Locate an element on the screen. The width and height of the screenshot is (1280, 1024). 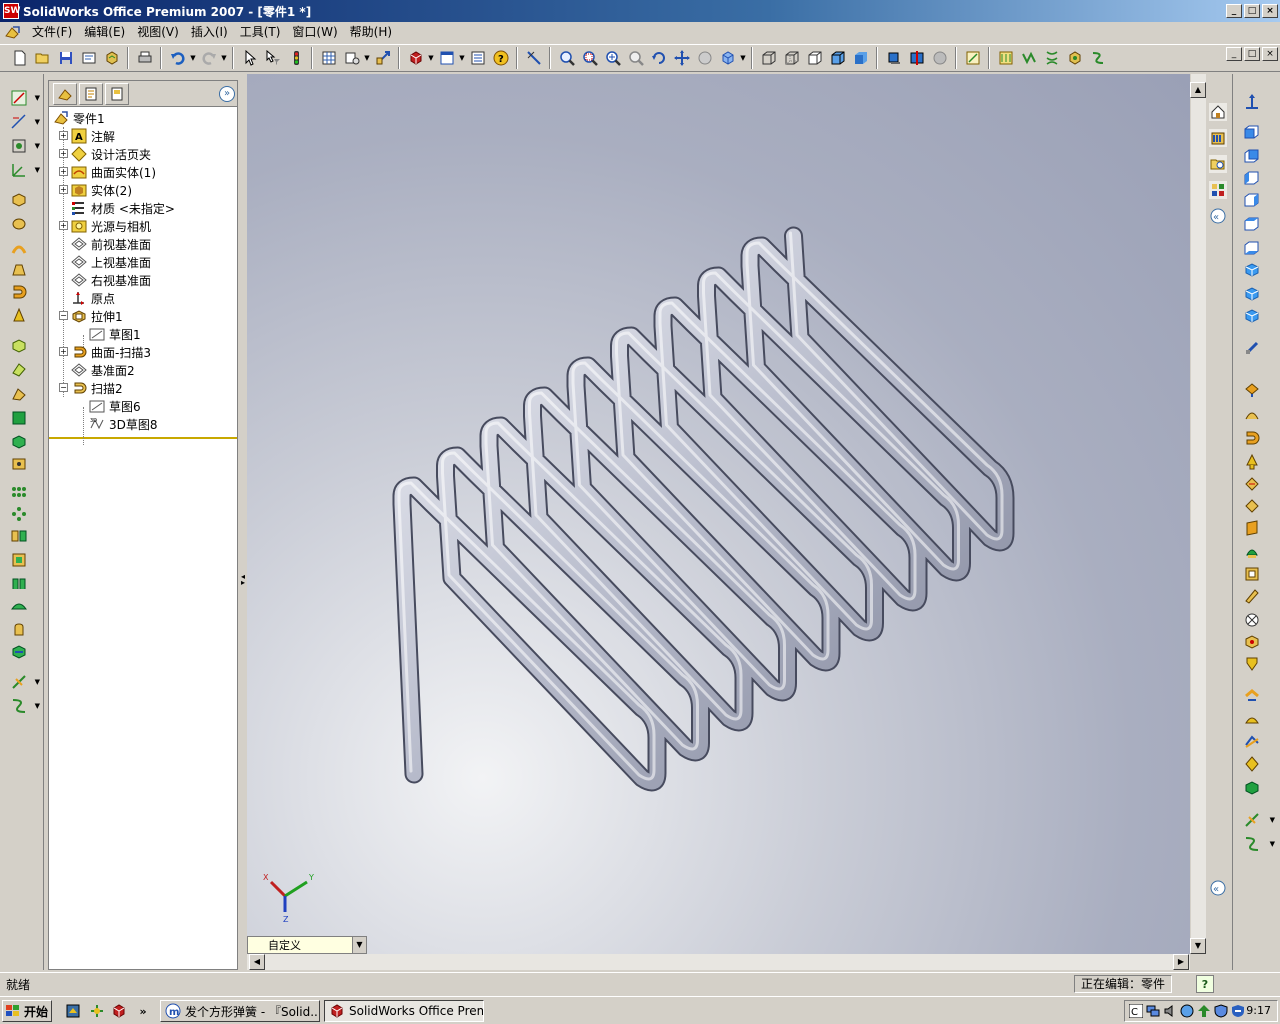
tree-item-3d-sketch8: 3D 3D草图8 is located at coordinates (123, 424).